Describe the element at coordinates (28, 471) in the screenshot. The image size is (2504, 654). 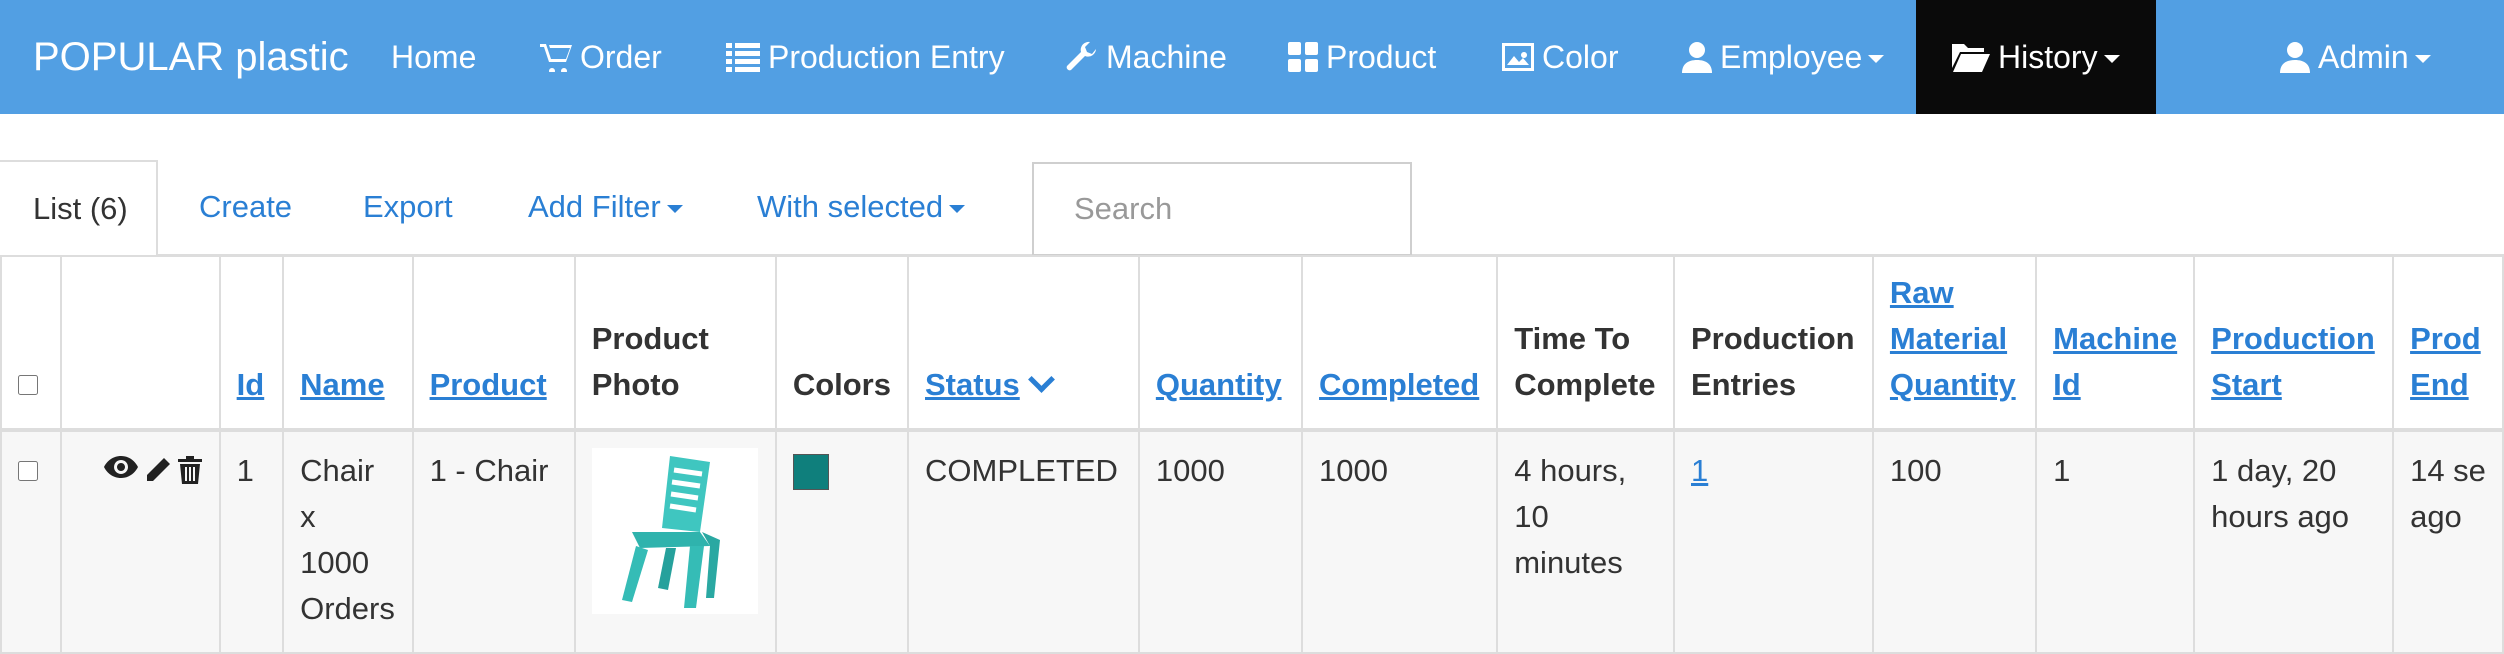
I see `row-checkbox` at that location.